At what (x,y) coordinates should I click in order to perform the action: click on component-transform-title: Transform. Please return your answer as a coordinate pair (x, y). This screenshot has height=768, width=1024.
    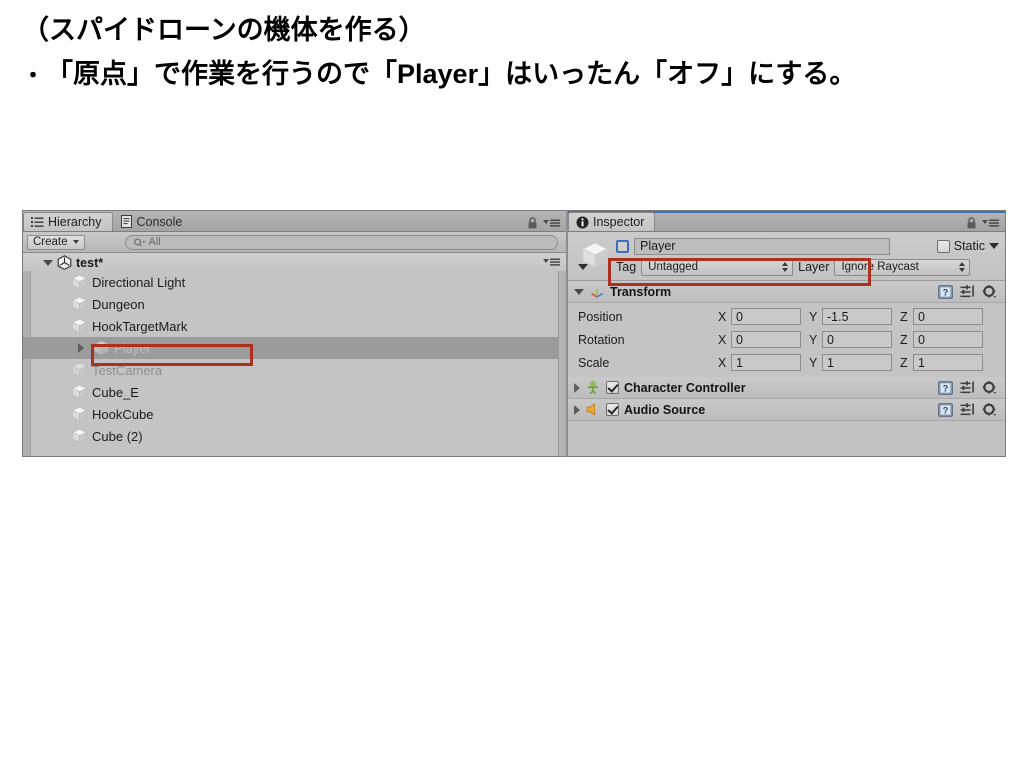
    Looking at the image, I should click on (641, 291).